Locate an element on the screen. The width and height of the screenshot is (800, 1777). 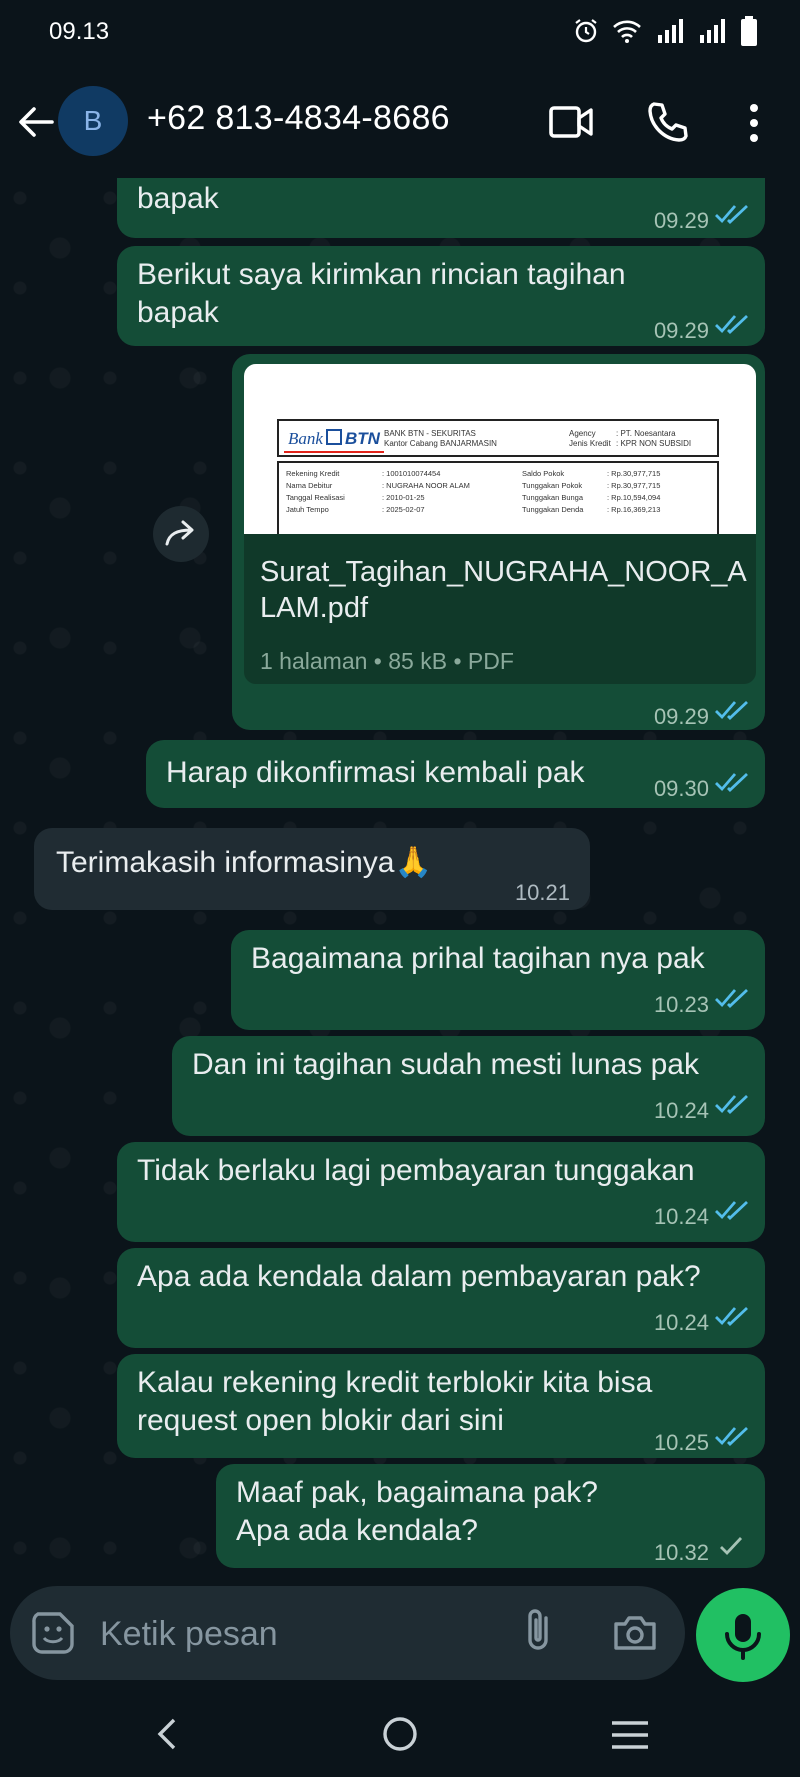
message-bubble: bapak 09.29 is located at coordinates (441, 208).